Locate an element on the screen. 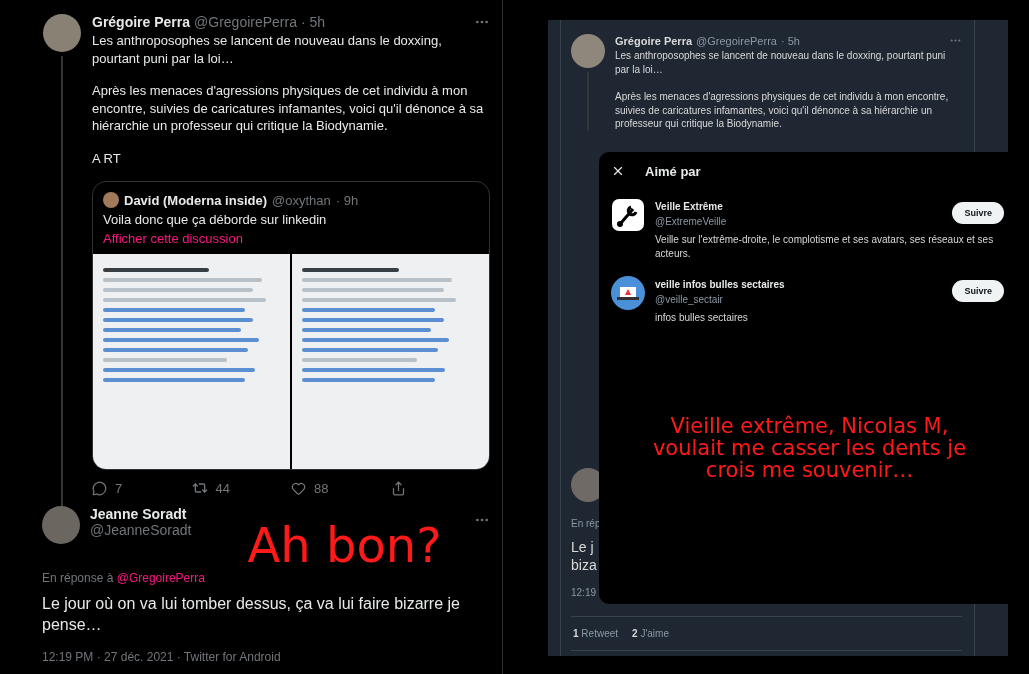  action-count: 44 is located at coordinates (222, 488).